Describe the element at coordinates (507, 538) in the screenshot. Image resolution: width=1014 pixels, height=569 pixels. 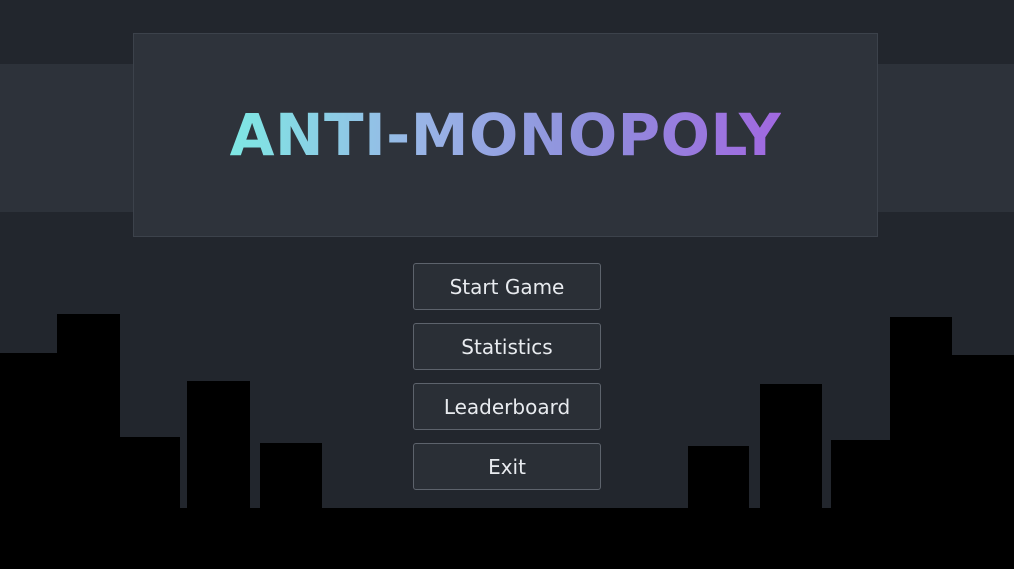
I see `ground` at that location.